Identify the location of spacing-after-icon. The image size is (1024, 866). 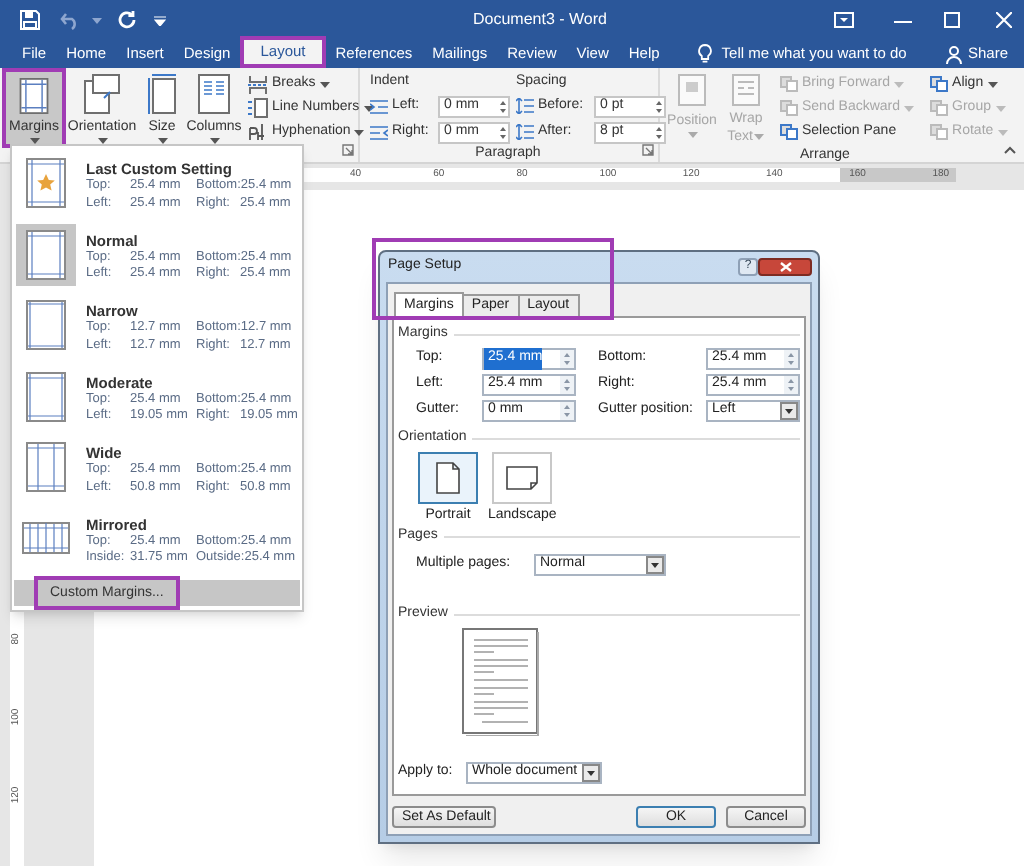
(525, 132).